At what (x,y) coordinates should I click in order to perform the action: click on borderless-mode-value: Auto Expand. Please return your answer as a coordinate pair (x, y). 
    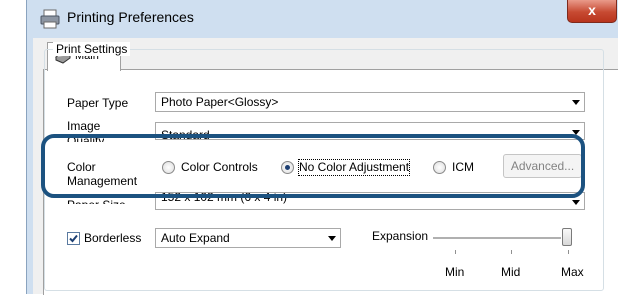
    Looking at the image, I should click on (195, 238).